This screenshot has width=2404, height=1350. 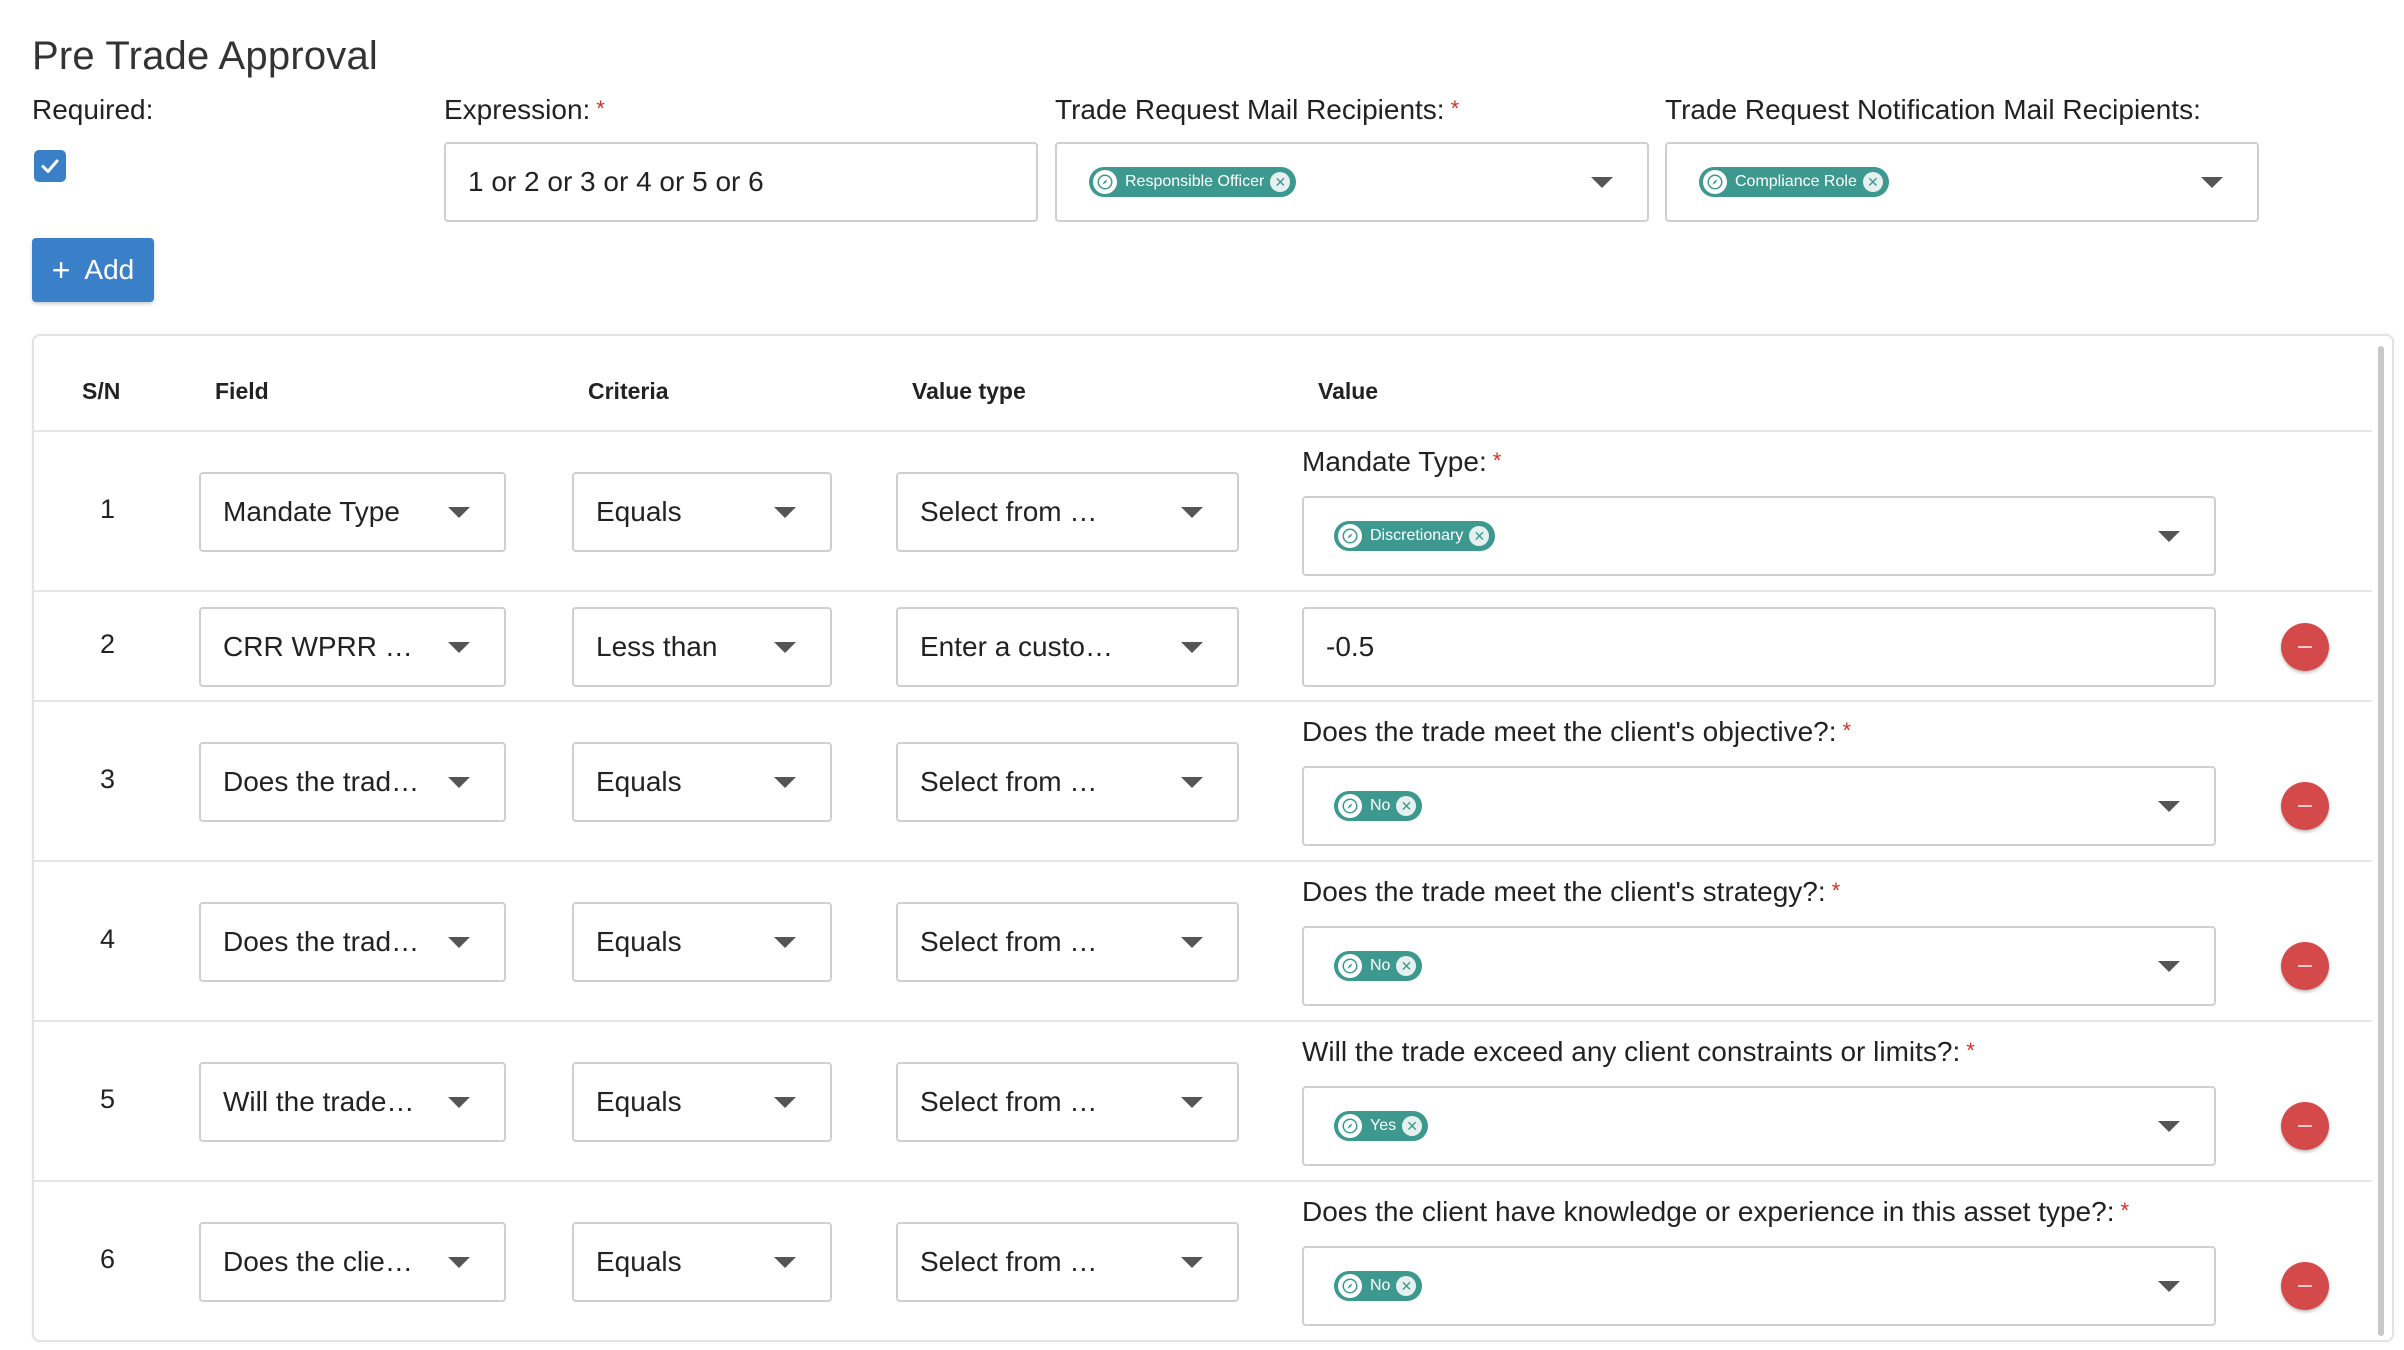 I want to click on value-chip: Discretionary ✕, so click(x=1415, y=536).